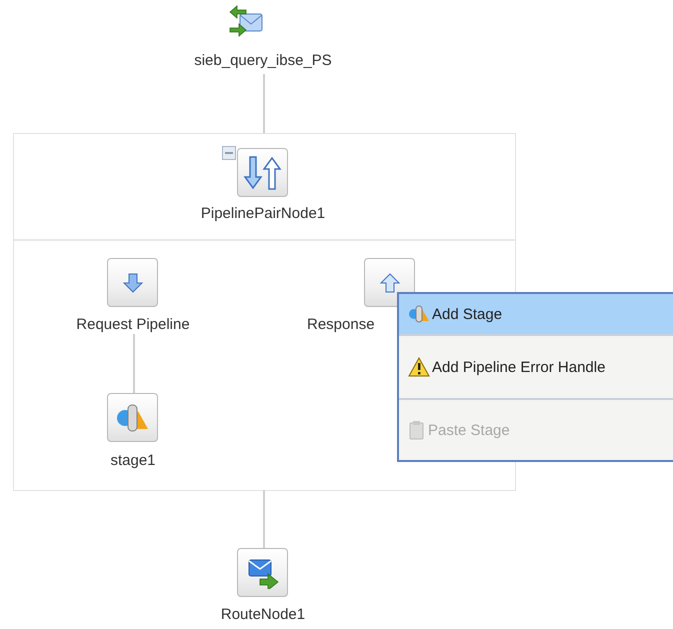 This screenshot has width=673, height=629. What do you see at coordinates (419, 367) in the screenshot?
I see `warning-icon` at bounding box center [419, 367].